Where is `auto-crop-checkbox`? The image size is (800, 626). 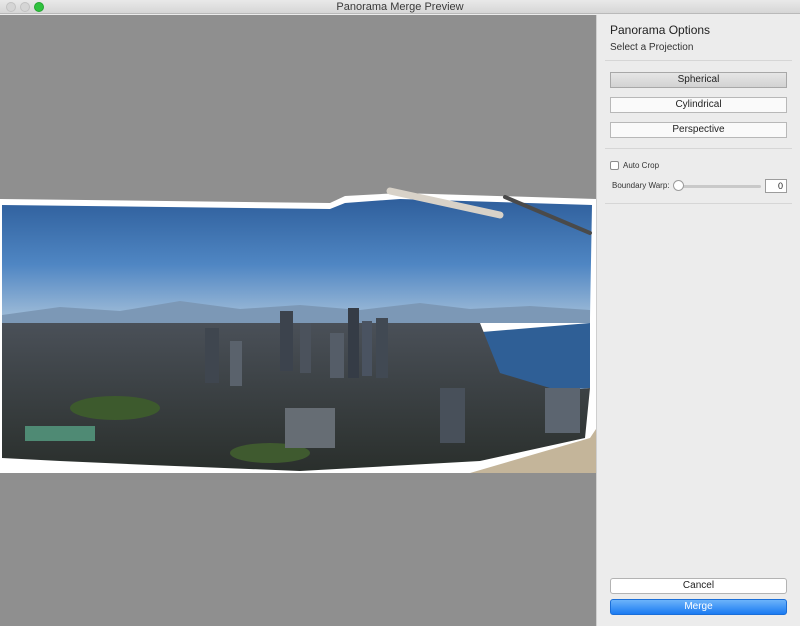
auto-crop-checkbox is located at coordinates (614, 165).